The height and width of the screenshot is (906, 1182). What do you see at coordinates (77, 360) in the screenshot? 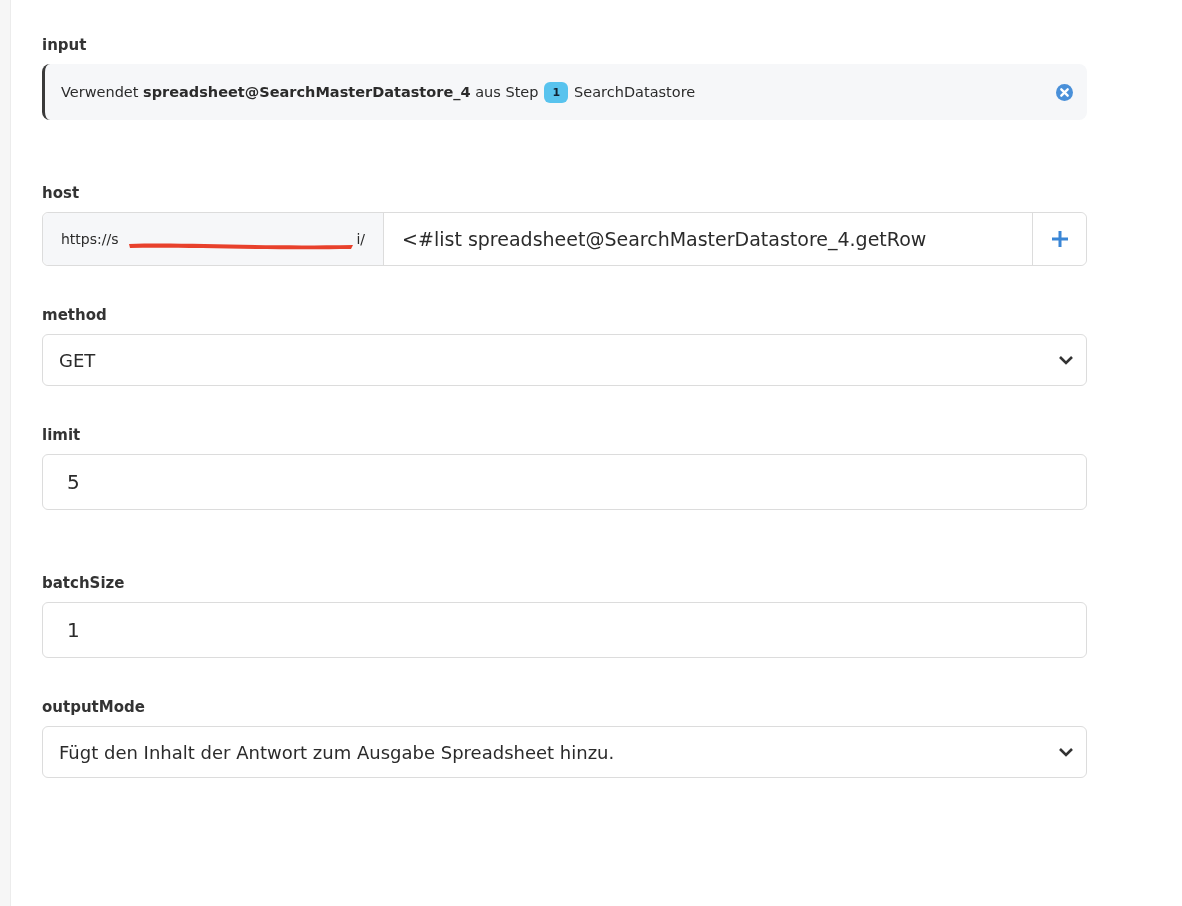
I see `select-value: GET` at bounding box center [77, 360].